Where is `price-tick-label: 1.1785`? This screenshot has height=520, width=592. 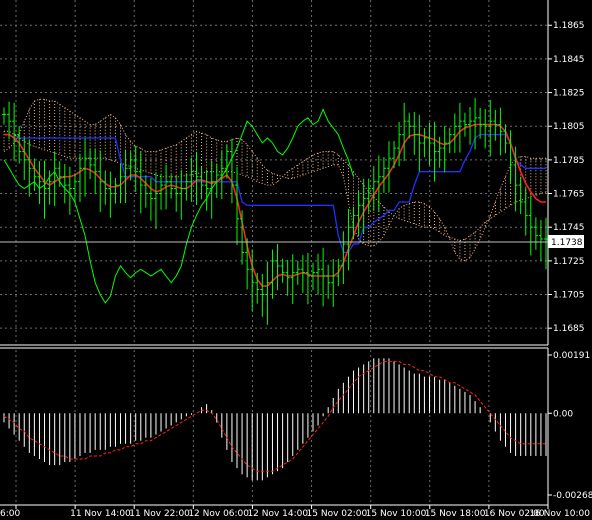 price-tick-label: 1.1785 is located at coordinates (569, 161).